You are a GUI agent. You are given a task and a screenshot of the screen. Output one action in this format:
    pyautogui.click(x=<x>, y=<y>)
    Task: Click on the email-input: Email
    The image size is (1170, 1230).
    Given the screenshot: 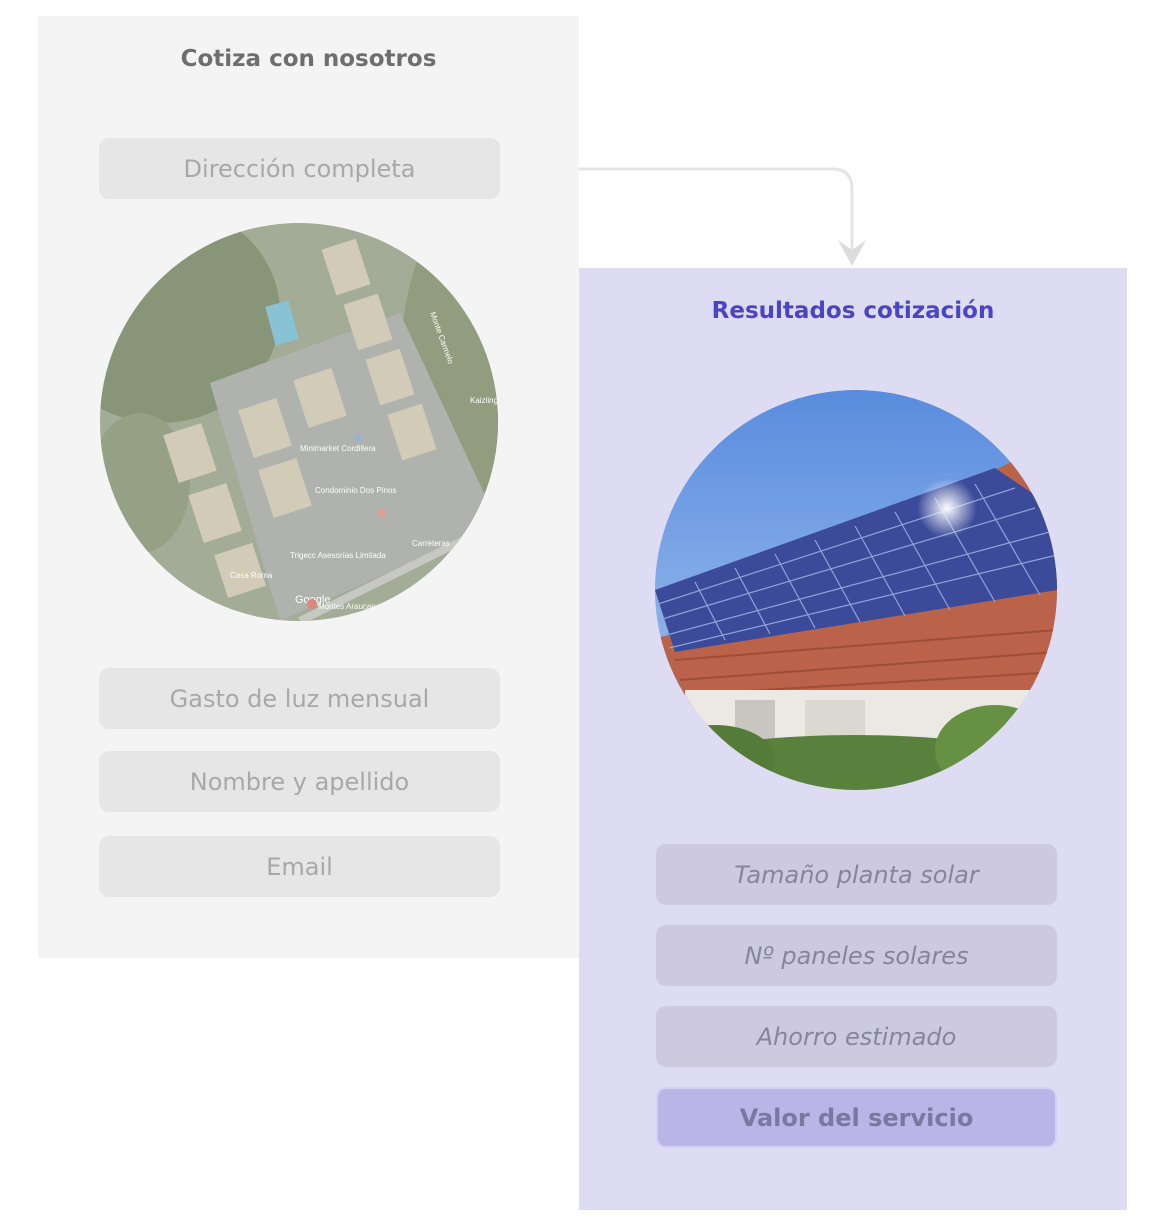 What is the action you would take?
    pyautogui.click(x=299, y=866)
    